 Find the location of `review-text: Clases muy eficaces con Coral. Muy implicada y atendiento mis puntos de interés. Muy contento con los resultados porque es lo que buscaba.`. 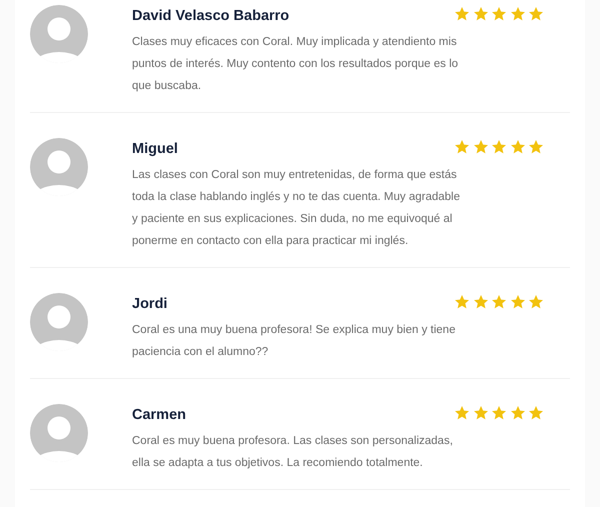

review-text: Clases muy eficaces con Coral. Muy implicada y atendiento mis puntos de interés. Muy contento con los resultados porque es lo que buscaba. is located at coordinates (296, 64).